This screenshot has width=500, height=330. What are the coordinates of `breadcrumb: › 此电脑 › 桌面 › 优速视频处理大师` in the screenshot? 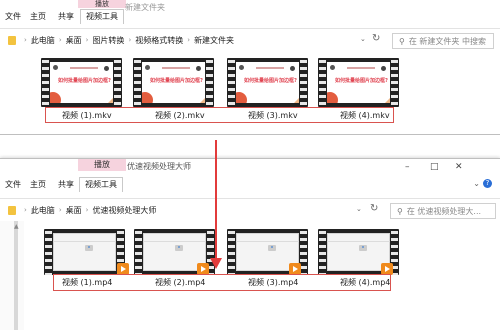 It's located at (179, 210).